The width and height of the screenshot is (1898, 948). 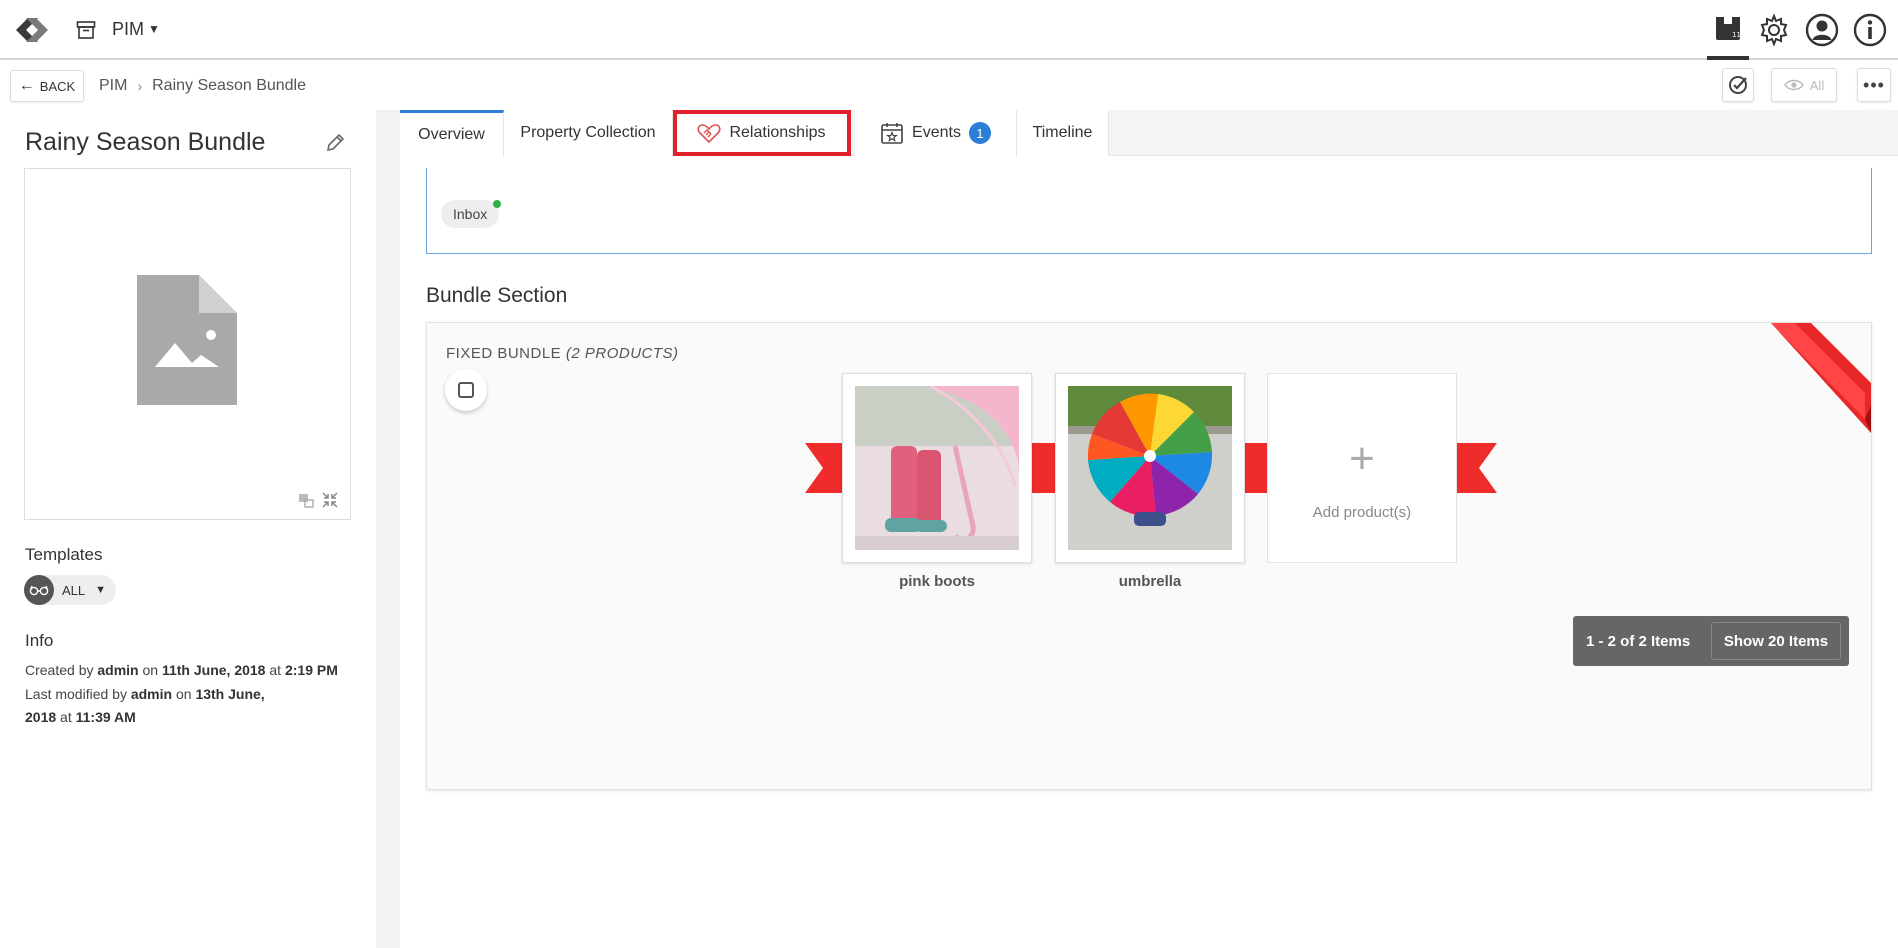 What do you see at coordinates (497, 295) in the screenshot?
I see `bundle-section-title: Bundle Section` at bounding box center [497, 295].